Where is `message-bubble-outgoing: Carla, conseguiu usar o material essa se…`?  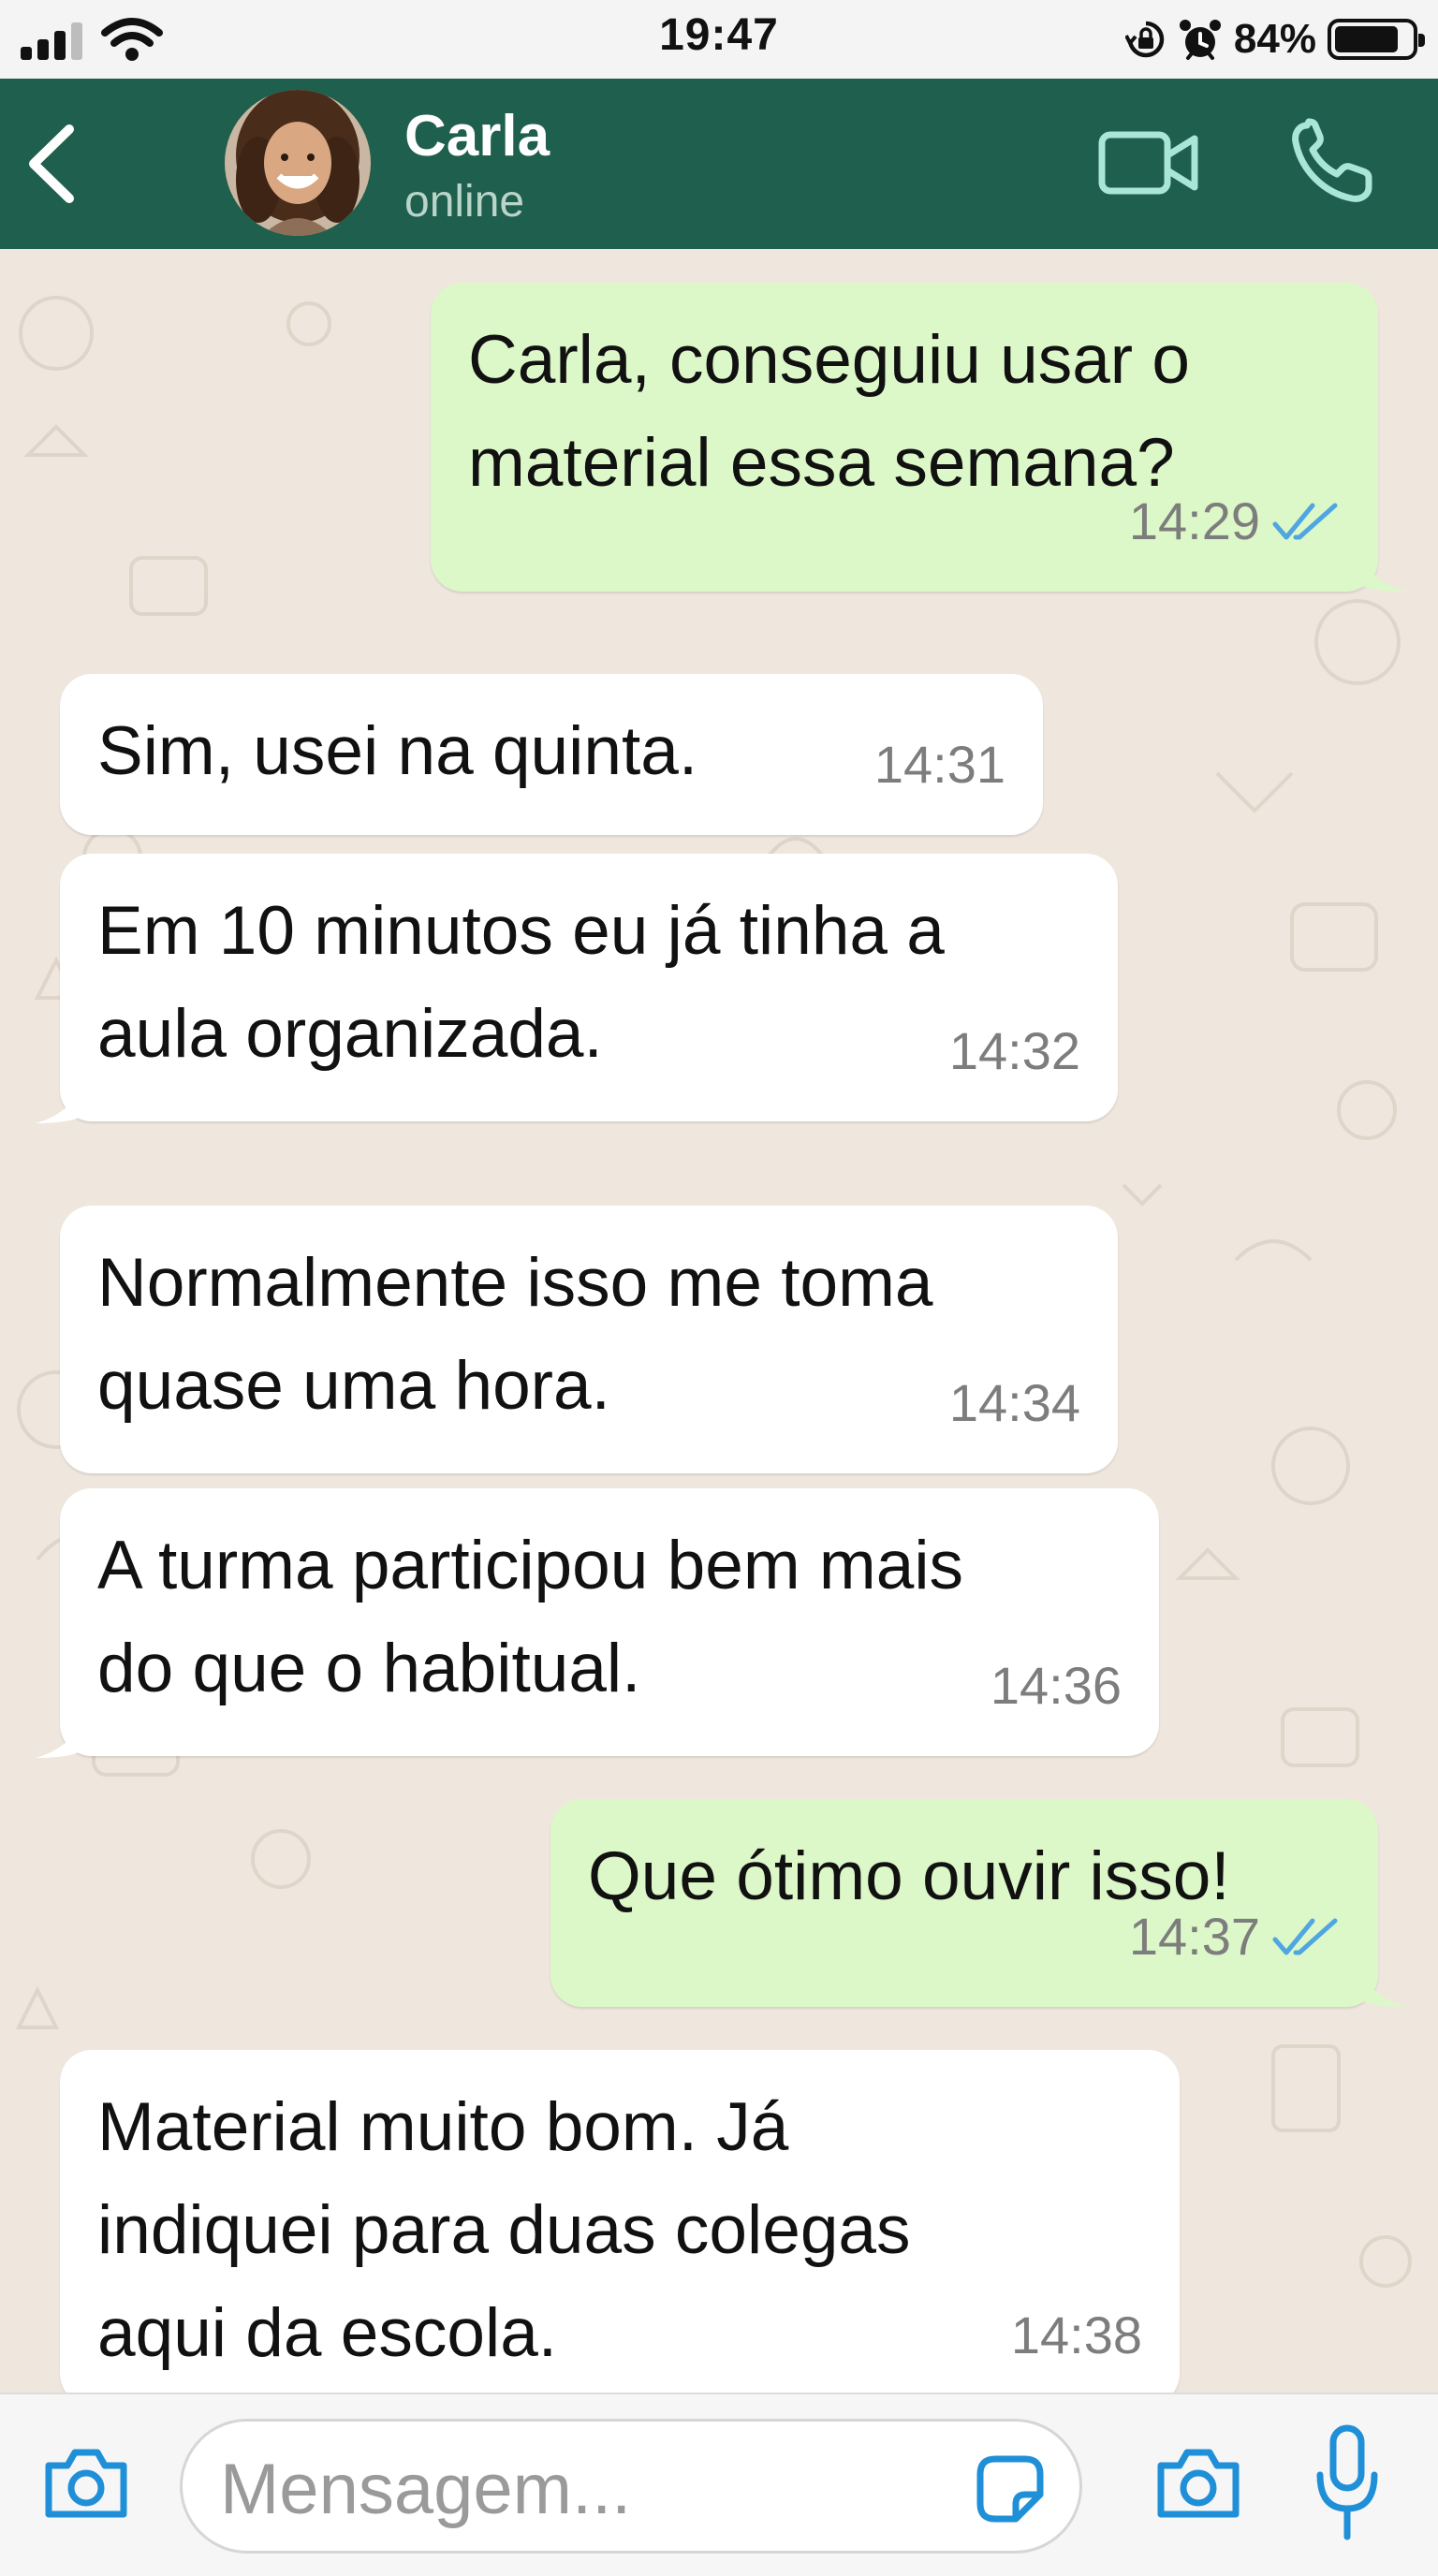 message-bubble-outgoing: Carla, conseguiu usar o material essa se… is located at coordinates (904, 438).